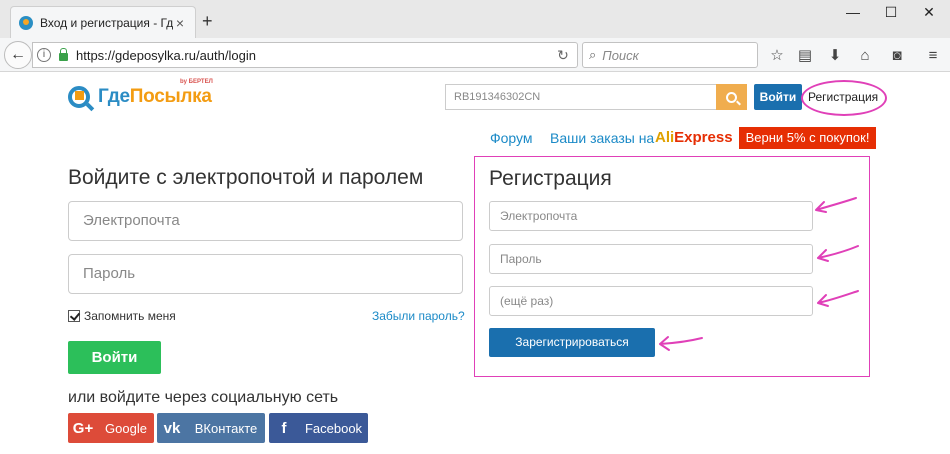  What do you see at coordinates (620, 55) in the screenshot?
I see `search-placeholder: Поиск` at bounding box center [620, 55].